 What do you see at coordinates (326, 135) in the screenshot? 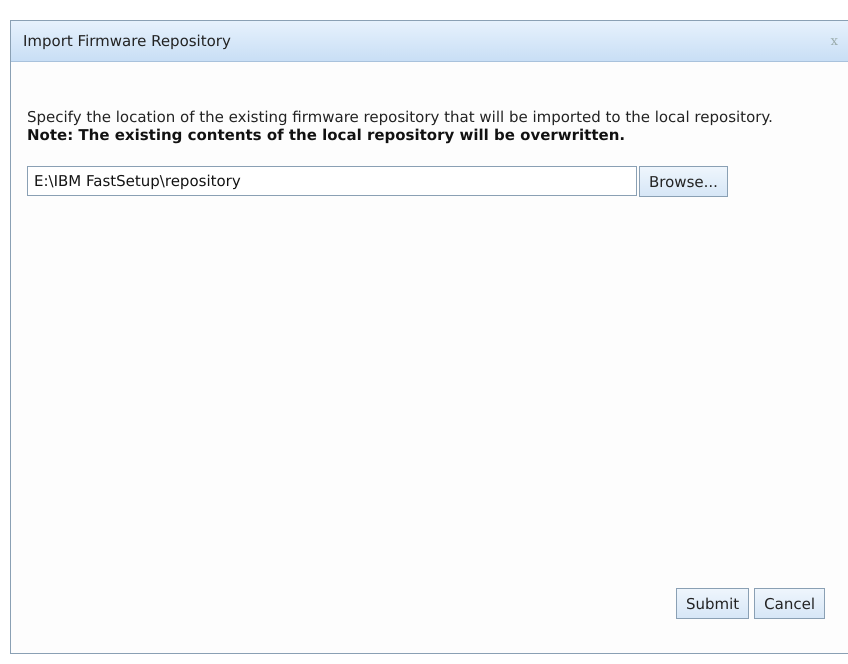
I see `warning-note: Note: The existing contents of the local repository will be overwritten.` at bounding box center [326, 135].